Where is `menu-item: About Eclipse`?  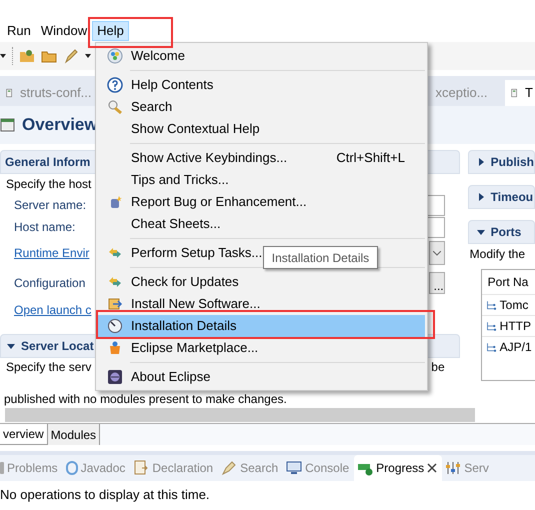 menu-item: About Eclipse is located at coordinates (156, 377).